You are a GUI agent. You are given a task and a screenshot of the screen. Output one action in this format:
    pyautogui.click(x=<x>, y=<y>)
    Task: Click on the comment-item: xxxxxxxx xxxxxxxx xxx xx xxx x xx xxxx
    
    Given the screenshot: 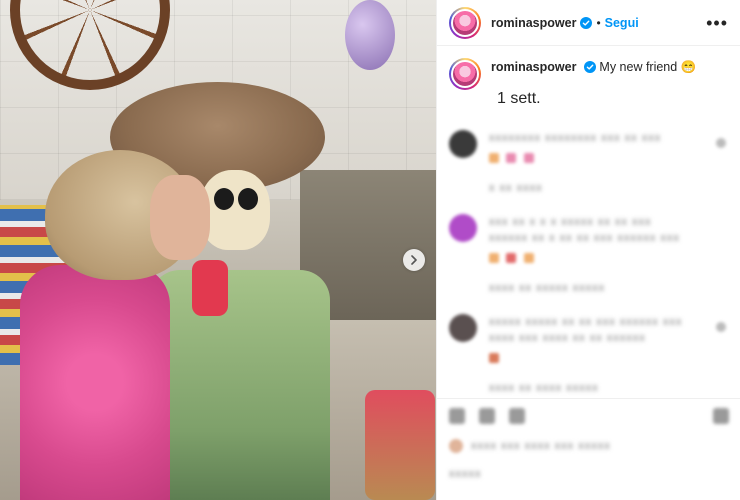 What is the action you would take?
    pyautogui.click(x=588, y=163)
    